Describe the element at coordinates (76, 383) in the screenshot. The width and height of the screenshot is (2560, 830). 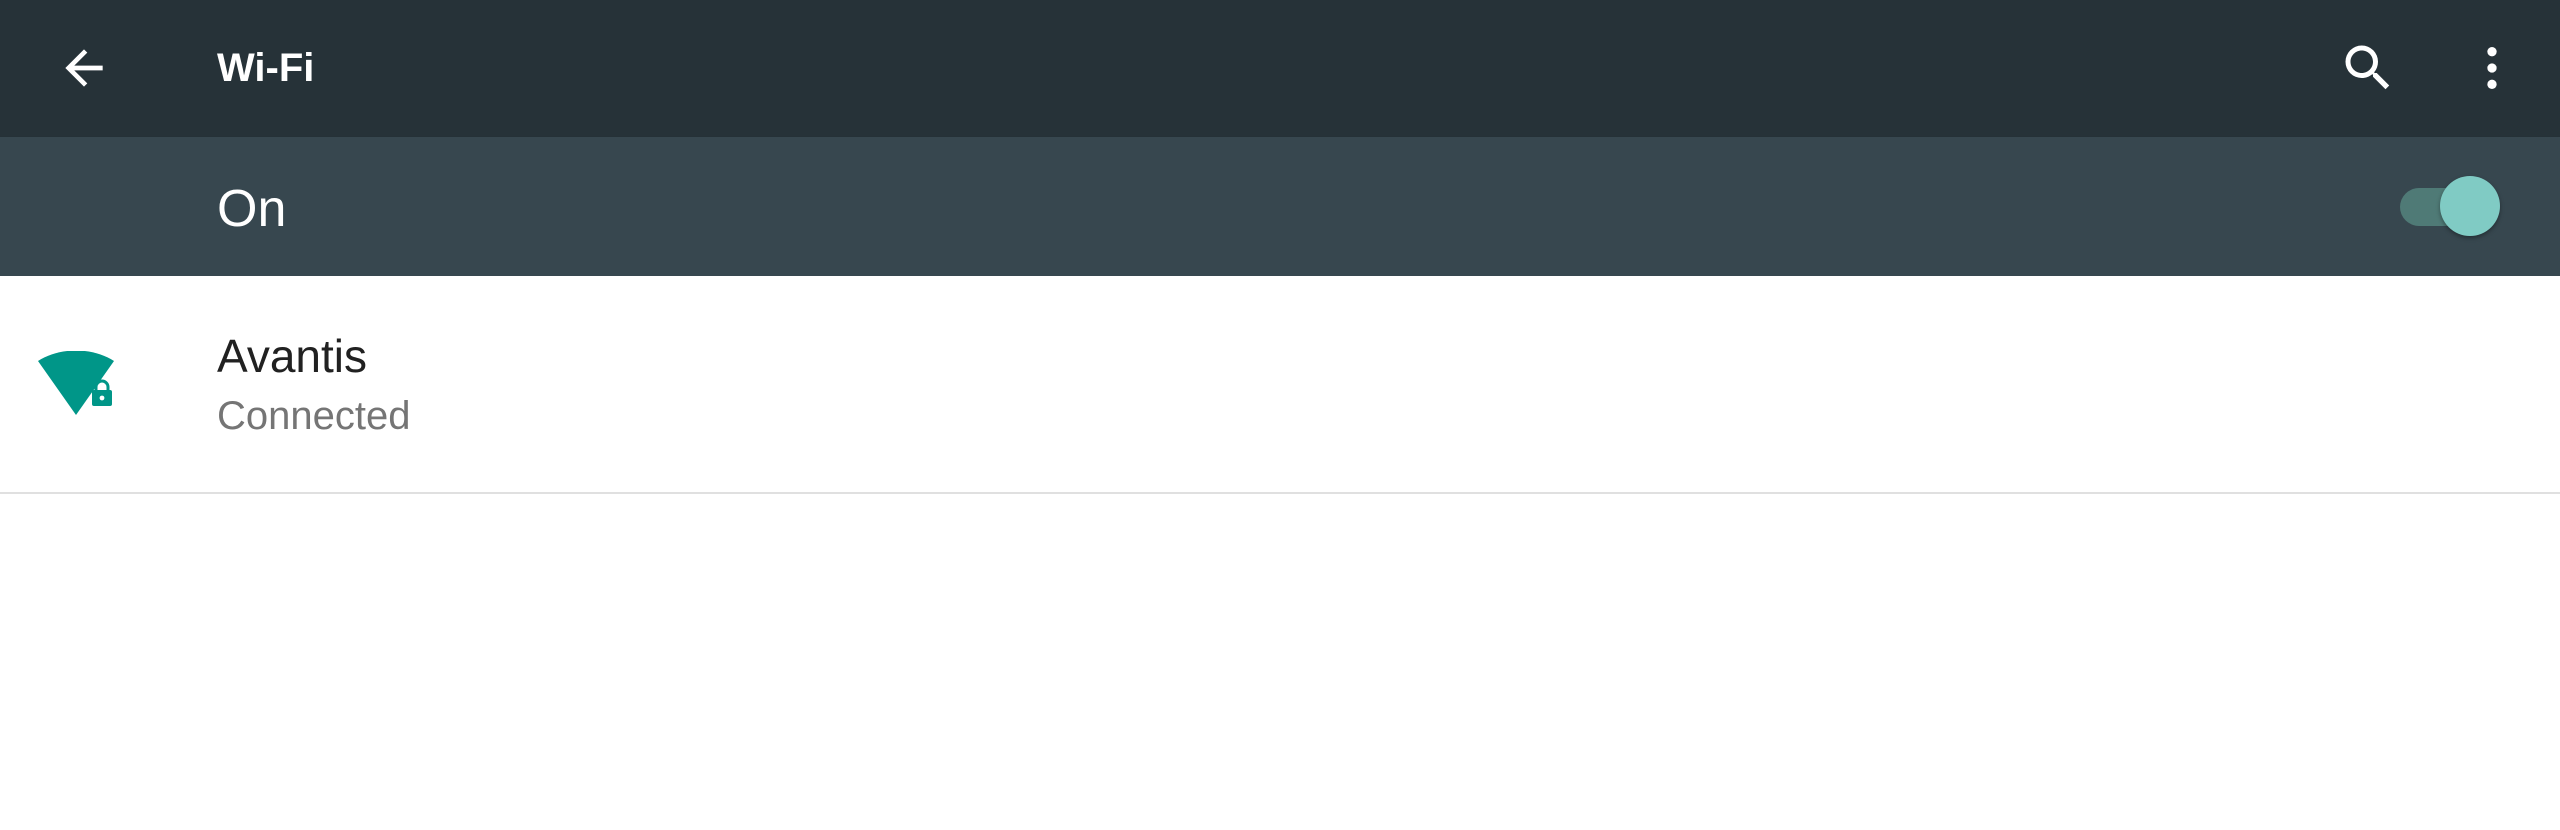
I see `wifi-signal-locked-icon` at that location.